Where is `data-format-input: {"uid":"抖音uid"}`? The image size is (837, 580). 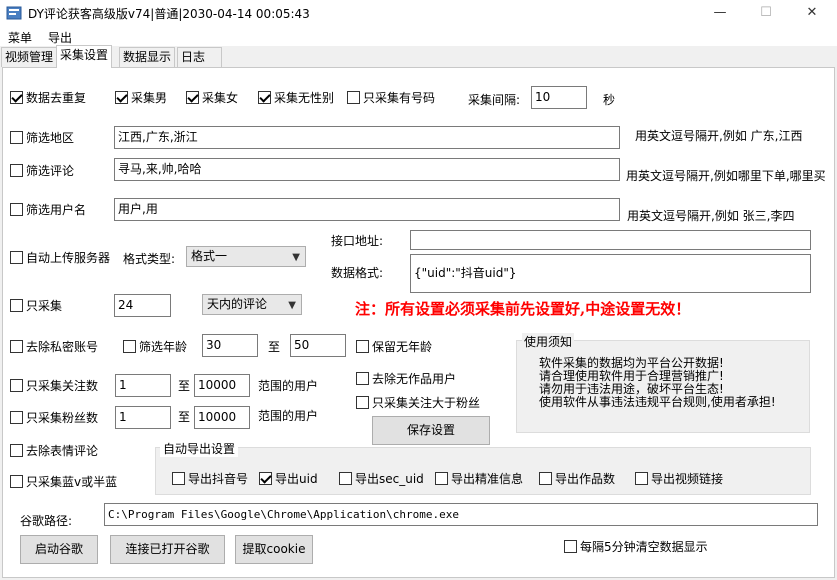 data-format-input: {"uid":"抖音uid"} is located at coordinates (610, 273).